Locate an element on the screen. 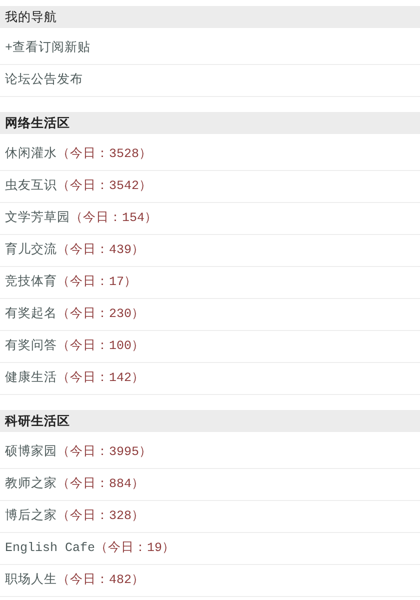 The image size is (420, 600). forum-link: English Cafe is located at coordinates (50, 548).